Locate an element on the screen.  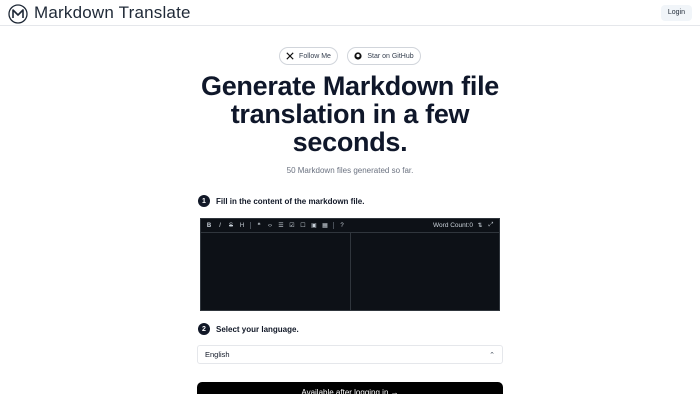
star-on-github-button: Star on GitHub is located at coordinates (384, 56).